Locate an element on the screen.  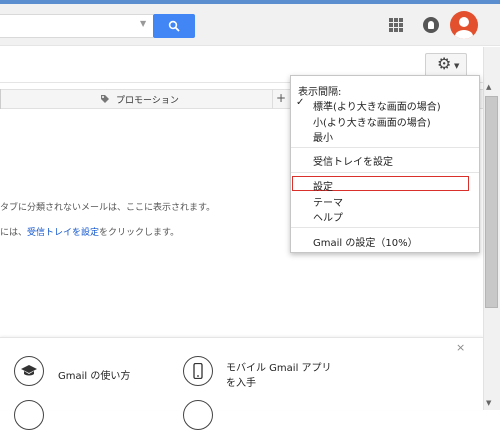
search-button is located at coordinates (174, 26).